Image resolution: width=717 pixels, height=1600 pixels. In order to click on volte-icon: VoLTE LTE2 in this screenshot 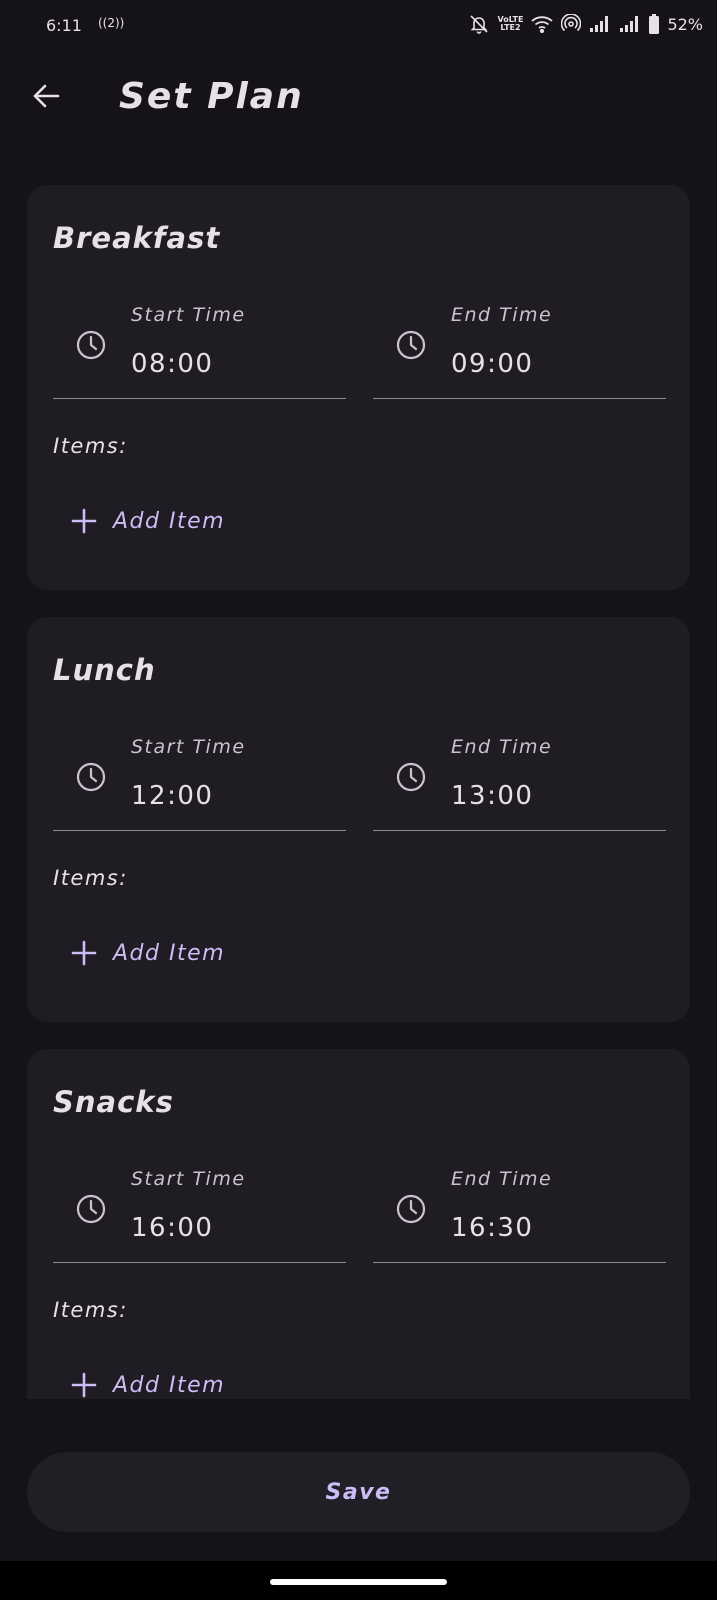, I will do `click(510, 24)`.